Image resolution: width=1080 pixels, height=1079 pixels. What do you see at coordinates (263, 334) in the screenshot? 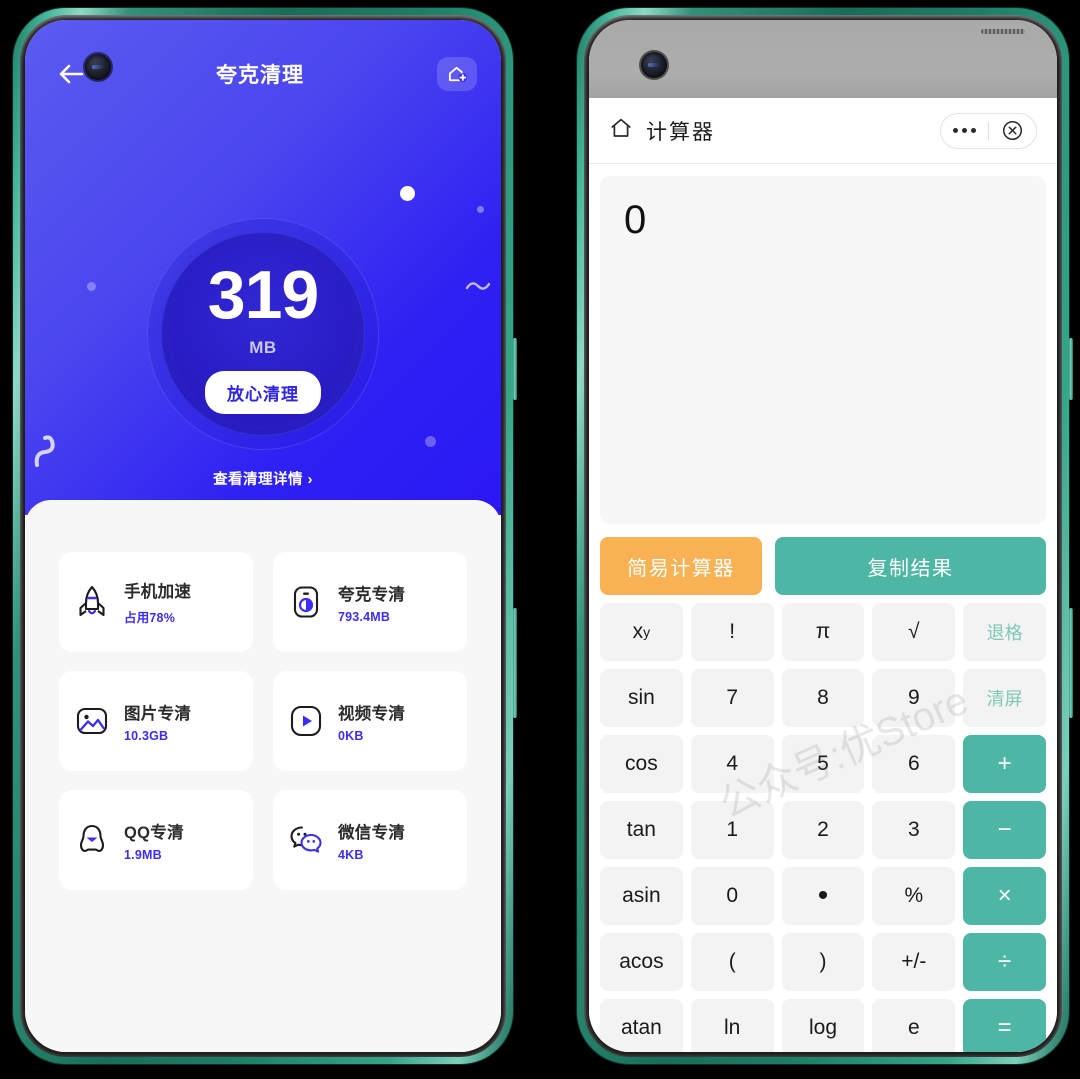
I see `storage-gauge: 319 MB 放心清理` at bounding box center [263, 334].